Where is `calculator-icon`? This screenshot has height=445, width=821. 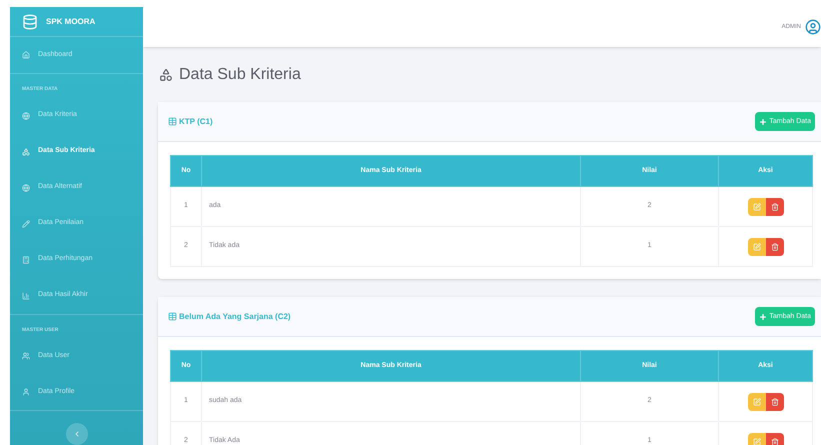 calculator-icon is located at coordinates (26, 260).